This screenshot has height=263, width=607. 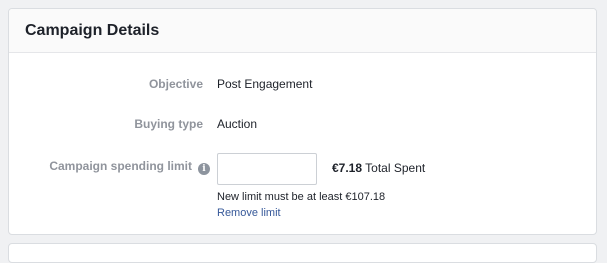 What do you see at coordinates (92, 30) in the screenshot?
I see `card-title: Campaign Details` at bounding box center [92, 30].